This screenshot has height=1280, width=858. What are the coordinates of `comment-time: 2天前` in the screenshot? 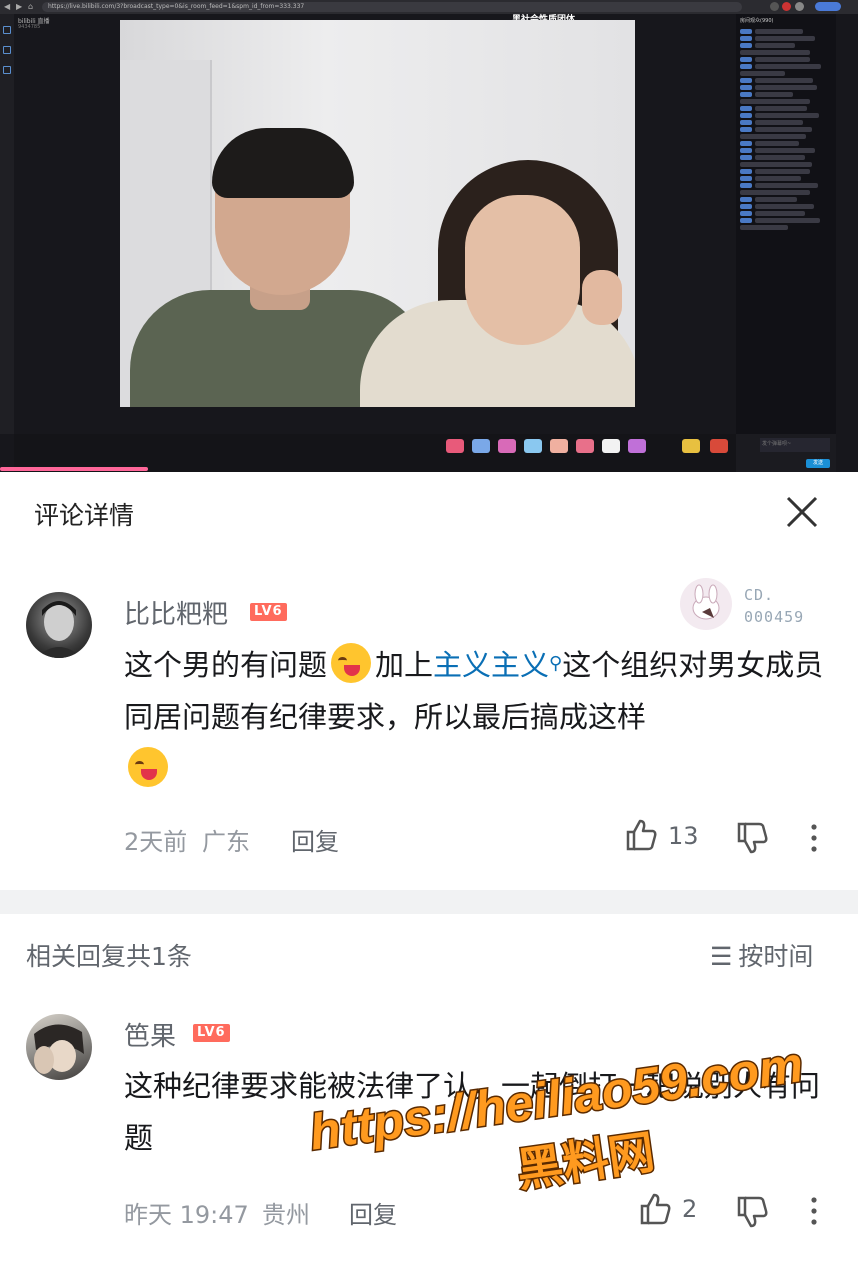 It's located at (156, 842).